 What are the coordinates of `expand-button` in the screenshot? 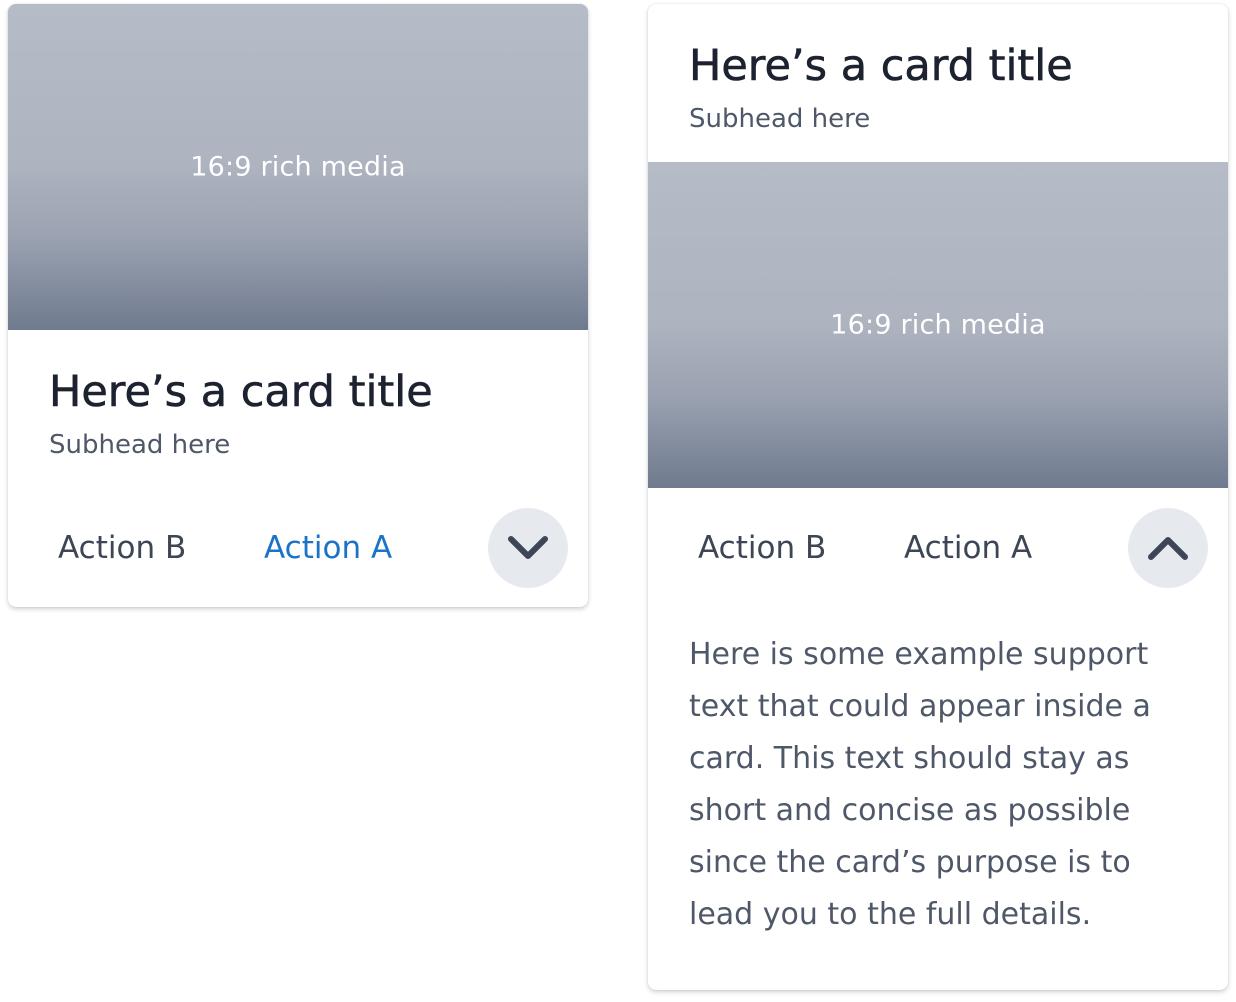 It's located at (528, 548).